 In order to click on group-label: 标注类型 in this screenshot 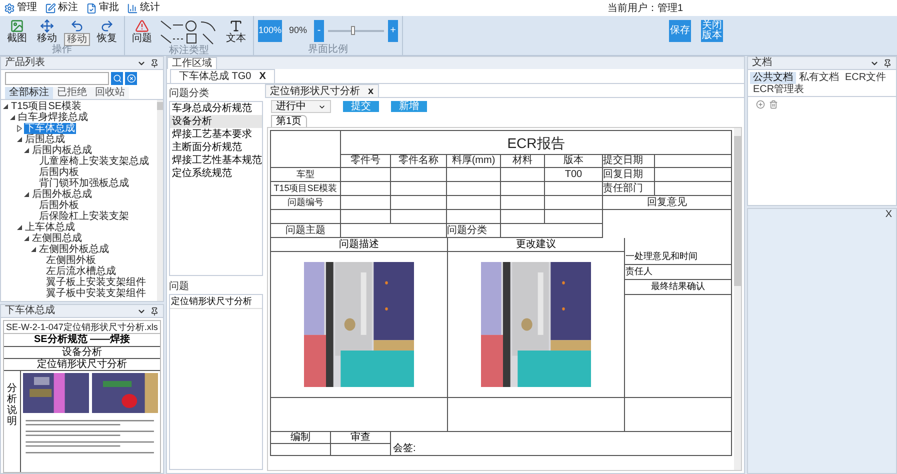, I will do `click(189, 51)`.